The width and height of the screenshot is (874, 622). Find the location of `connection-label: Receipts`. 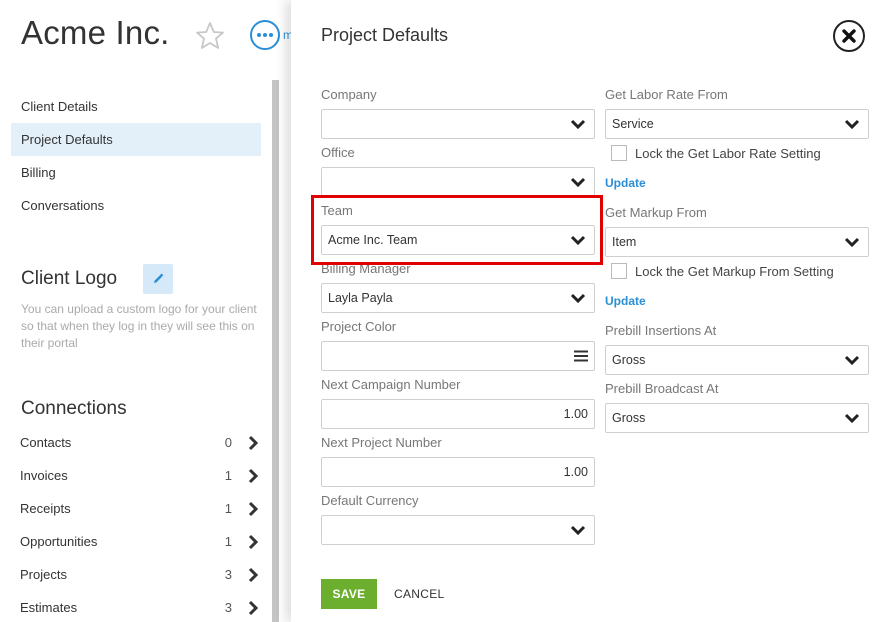

connection-label: Receipts is located at coordinates (45, 508).